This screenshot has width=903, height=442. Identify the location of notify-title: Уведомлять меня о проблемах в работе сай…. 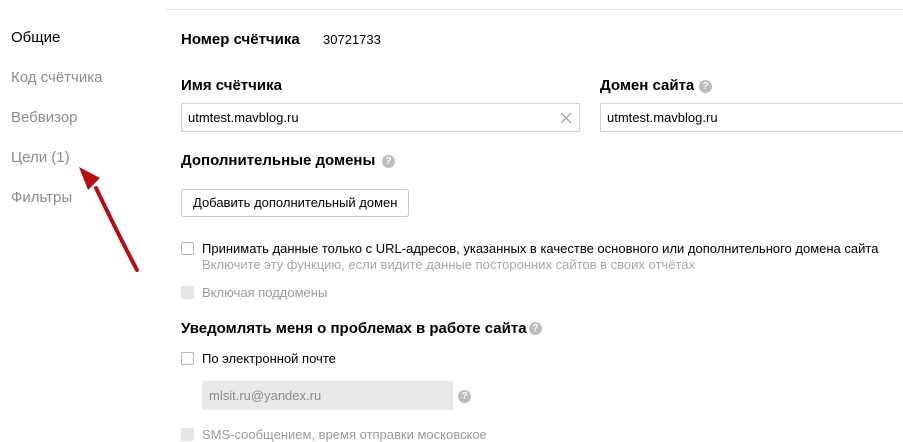
(354, 328).